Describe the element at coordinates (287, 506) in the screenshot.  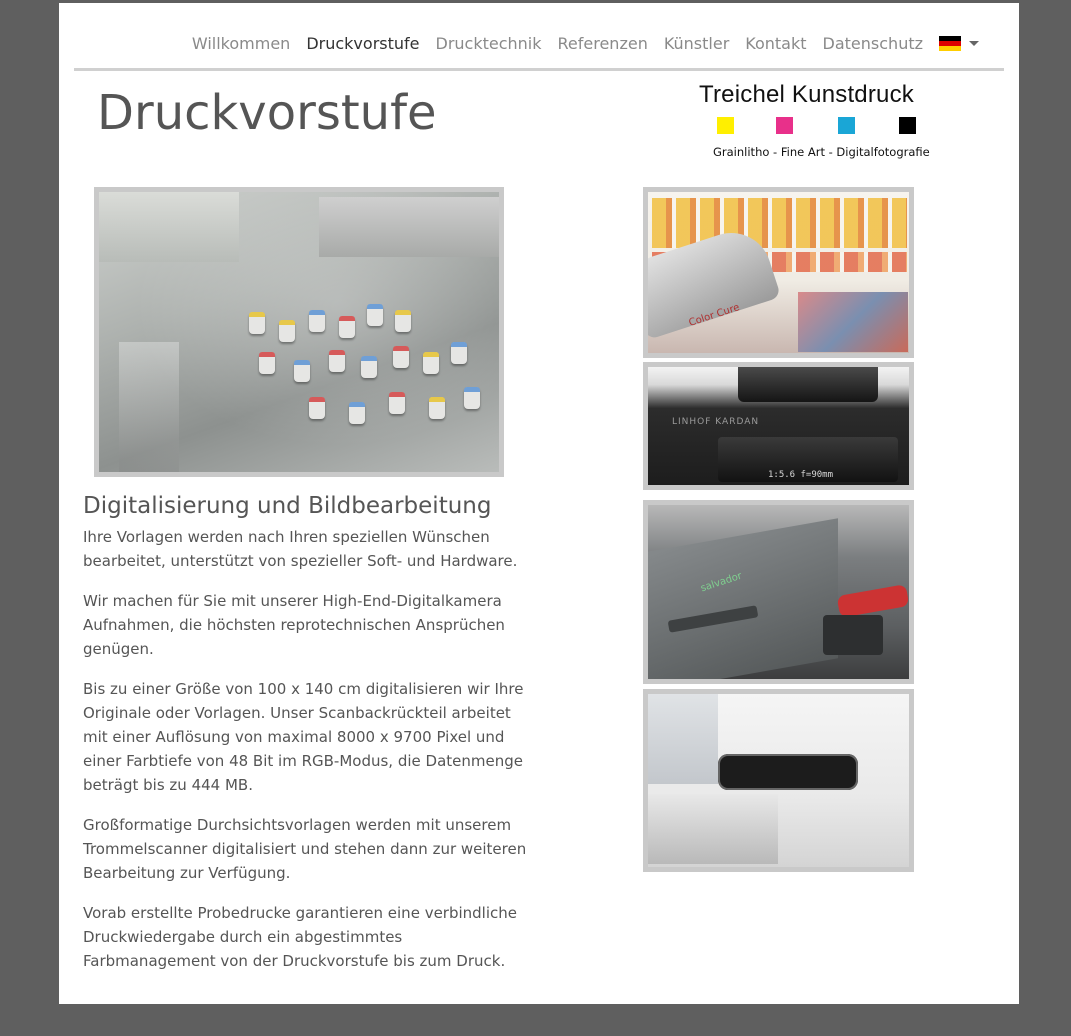
I see `section-heading: Digitalisierung und Bildbearbeitung` at that location.